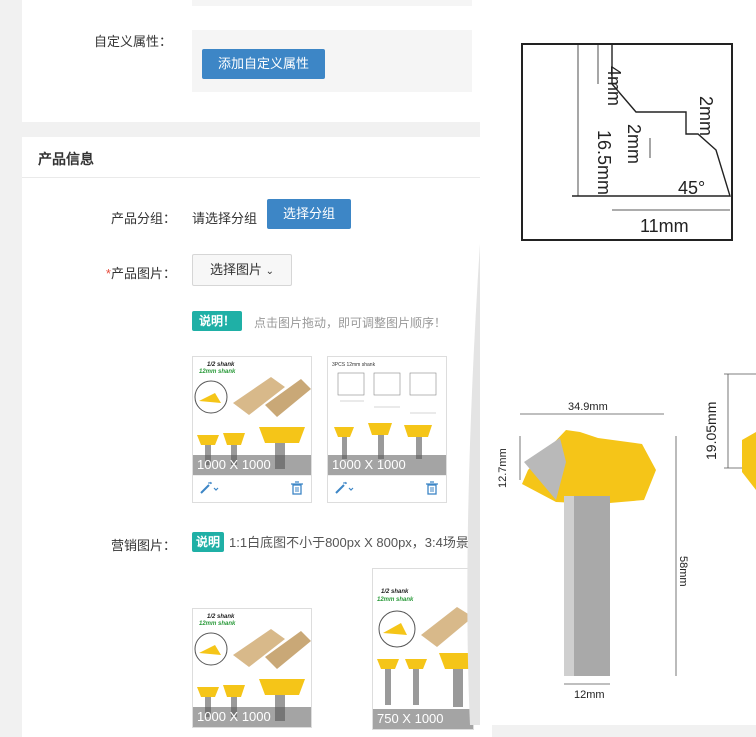  Describe the element at coordinates (503, 468) in the screenshot. I see `dim-12-7mm: 12.7mm` at that location.